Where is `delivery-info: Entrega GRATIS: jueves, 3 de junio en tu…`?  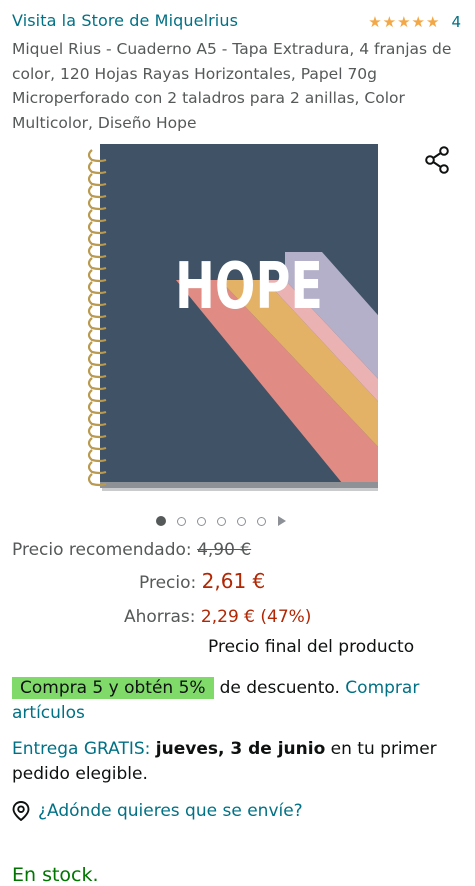 delivery-info: Entrega GRATIS: jueves, 3 de junio en tu… is located at coordinates (239, 762).